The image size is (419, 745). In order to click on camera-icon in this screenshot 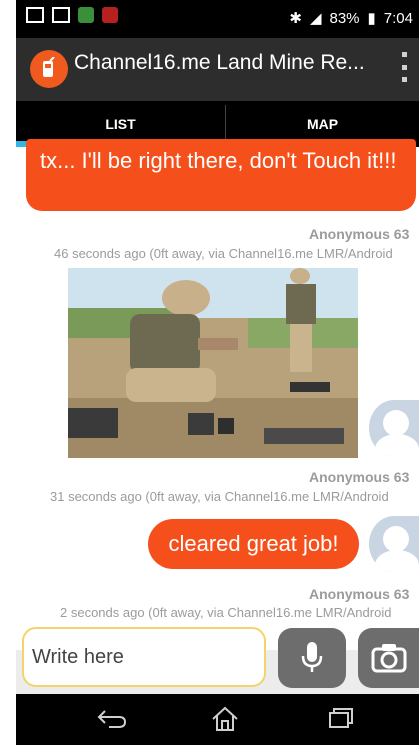, I will do `click(388, 658)`.